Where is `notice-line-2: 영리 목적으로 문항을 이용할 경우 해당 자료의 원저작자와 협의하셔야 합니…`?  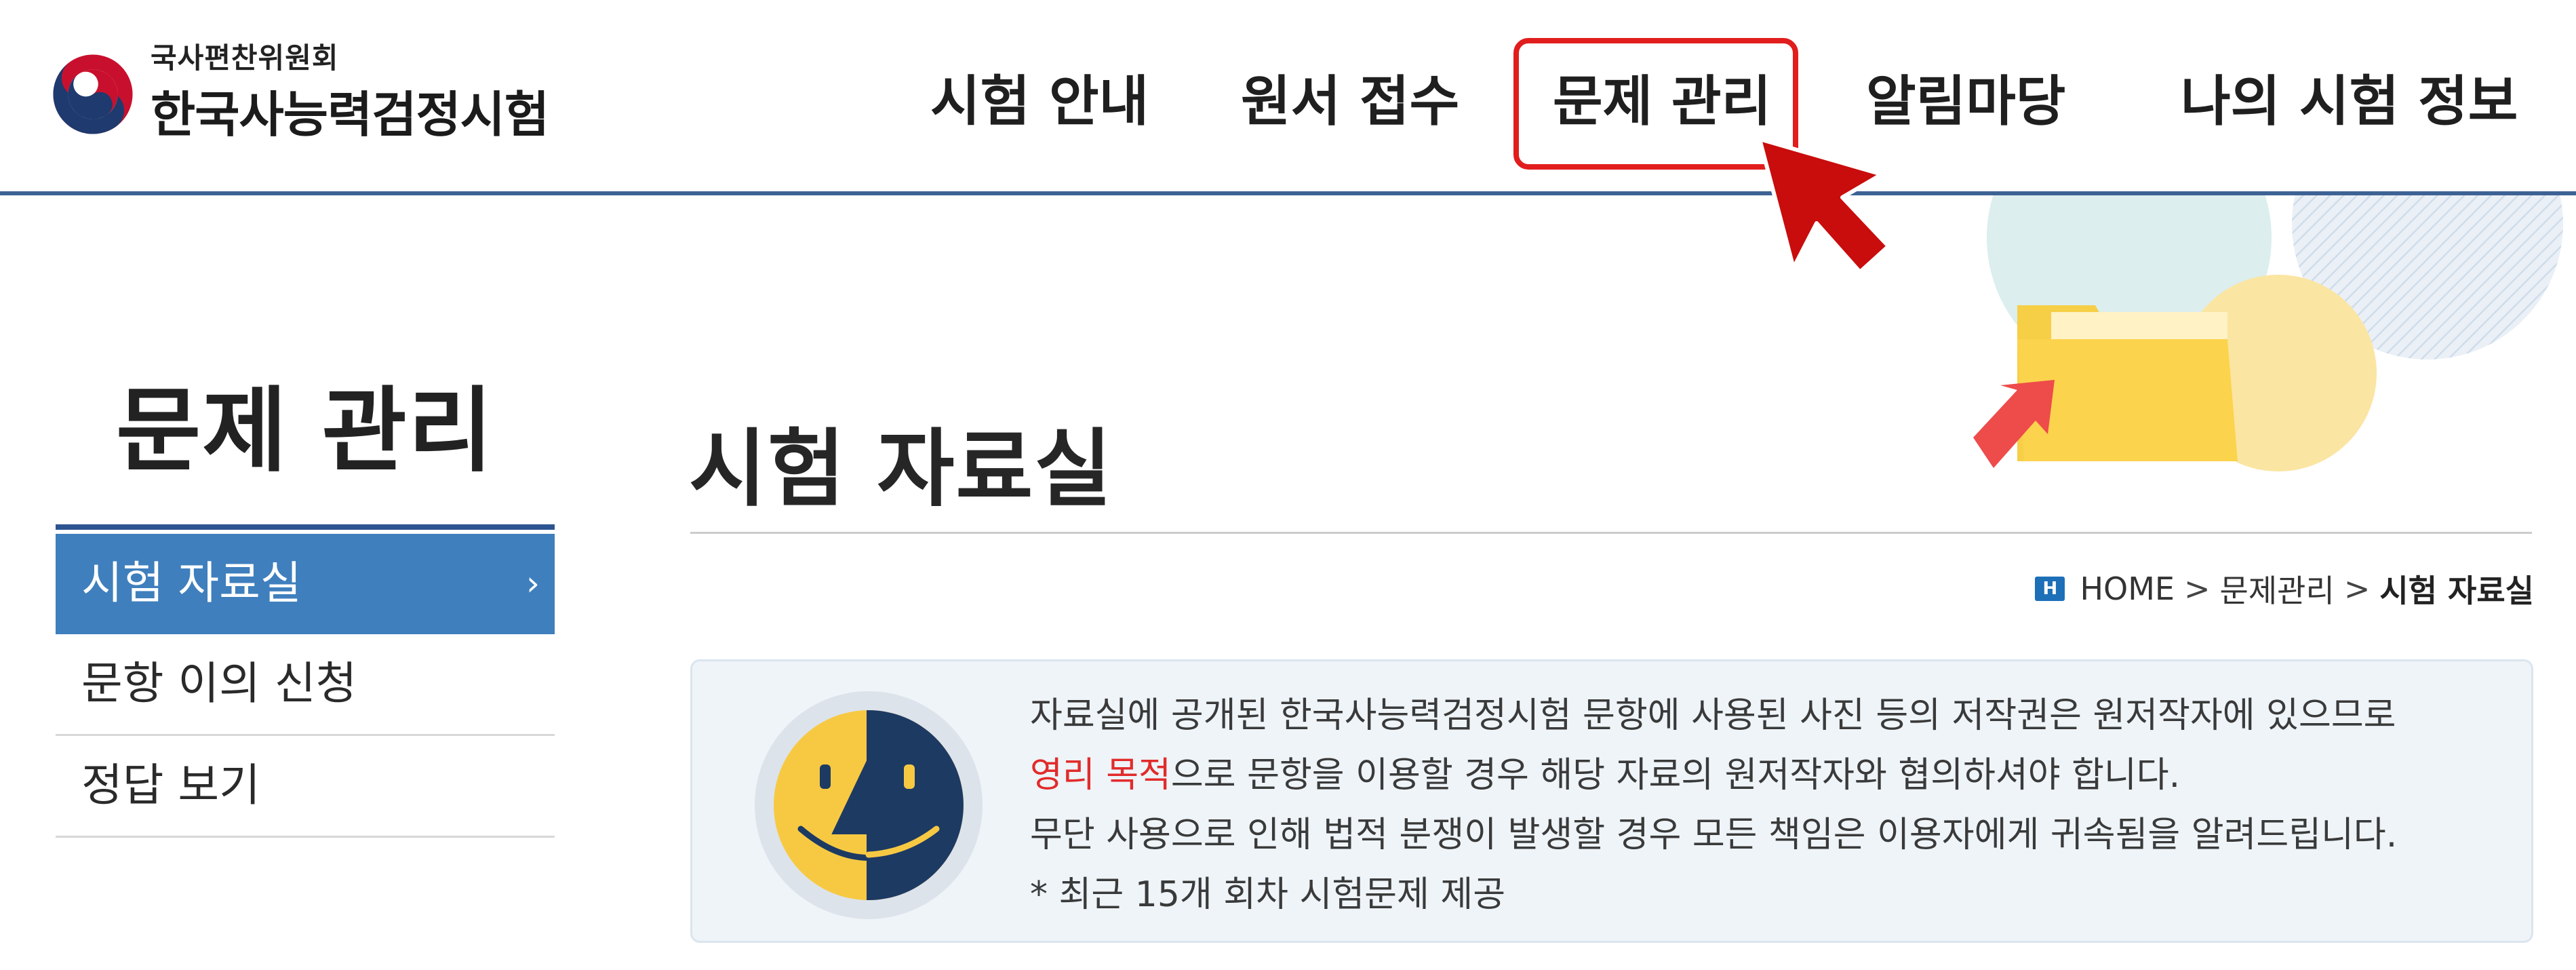 notice-line-2: 영리 목적으로 문항을 이용할 경우 해당 자료의 원저작자와 협의하셔야 합니… is located at coordinates (1769, 775).